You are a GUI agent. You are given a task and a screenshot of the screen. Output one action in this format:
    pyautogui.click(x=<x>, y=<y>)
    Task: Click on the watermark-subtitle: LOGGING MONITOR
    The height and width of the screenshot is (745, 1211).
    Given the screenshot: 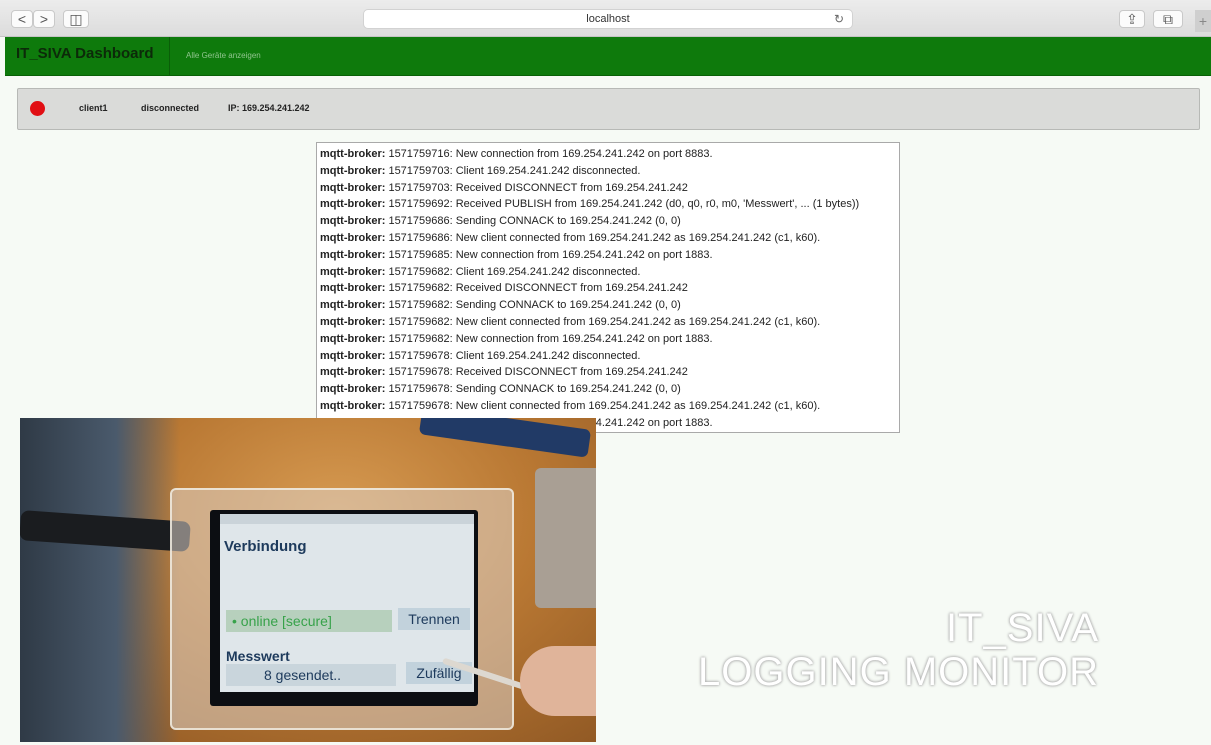 What is the action you would take?
    pyautogui.click(x=898, y=672)
    